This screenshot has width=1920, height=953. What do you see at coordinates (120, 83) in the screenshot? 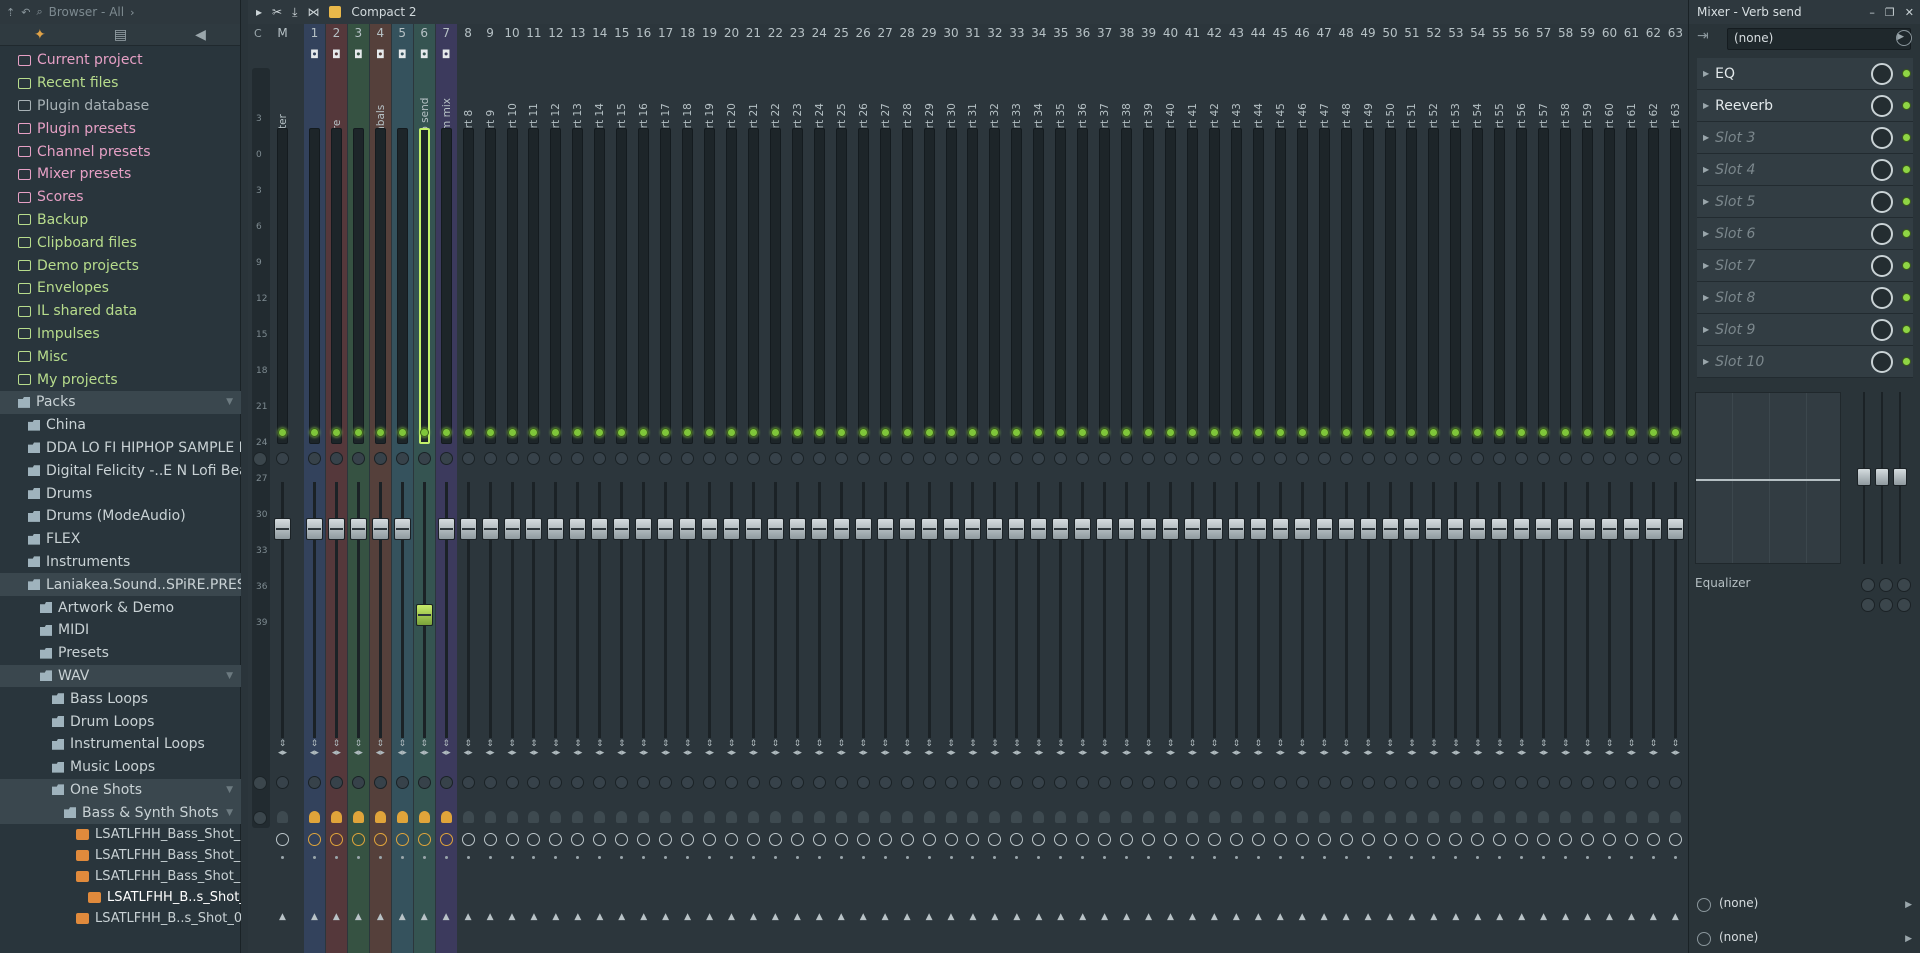
I see `browser-item: Recent files` at bounding box center [120, 83].